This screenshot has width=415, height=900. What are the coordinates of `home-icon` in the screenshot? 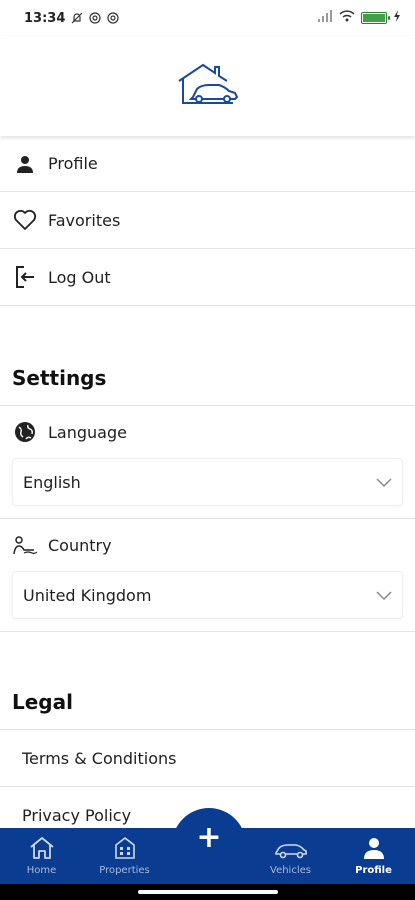 It's located at (42, 850).